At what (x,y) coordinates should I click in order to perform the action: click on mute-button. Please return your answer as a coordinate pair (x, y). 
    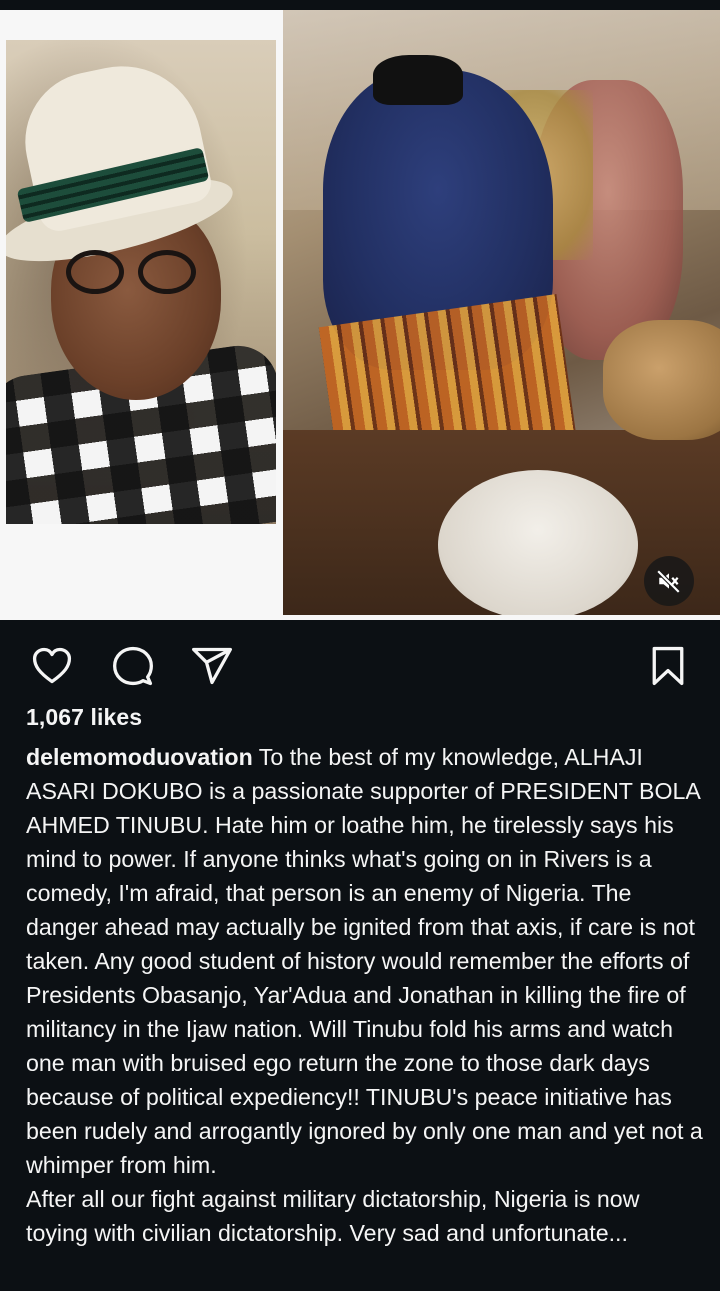
    Looking at the image, I should click on (669, 581).